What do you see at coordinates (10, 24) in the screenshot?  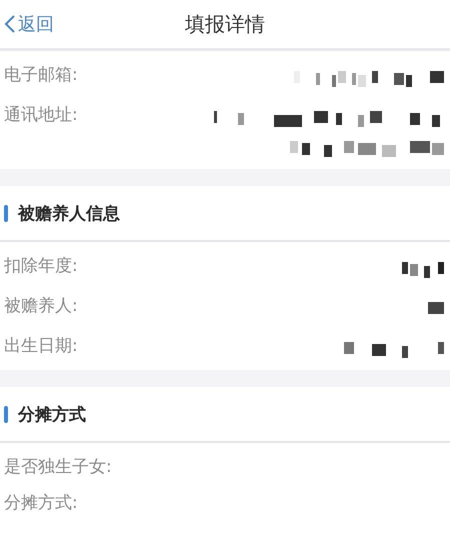 I see `chevron-left-icon` at bounding box center [10, 24].